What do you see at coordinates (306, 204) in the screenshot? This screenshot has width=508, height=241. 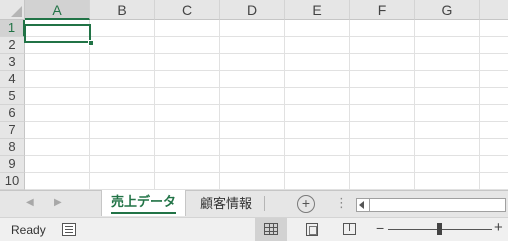 I see `add-sheet-icon: +` at bounding box center [306, 204].